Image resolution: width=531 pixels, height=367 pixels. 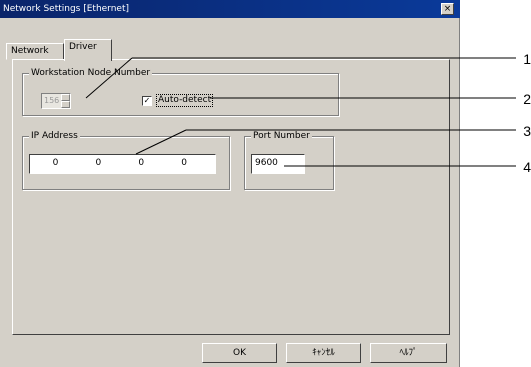 I want to click on tab-driver: Driver, so click(x=88, y=50).